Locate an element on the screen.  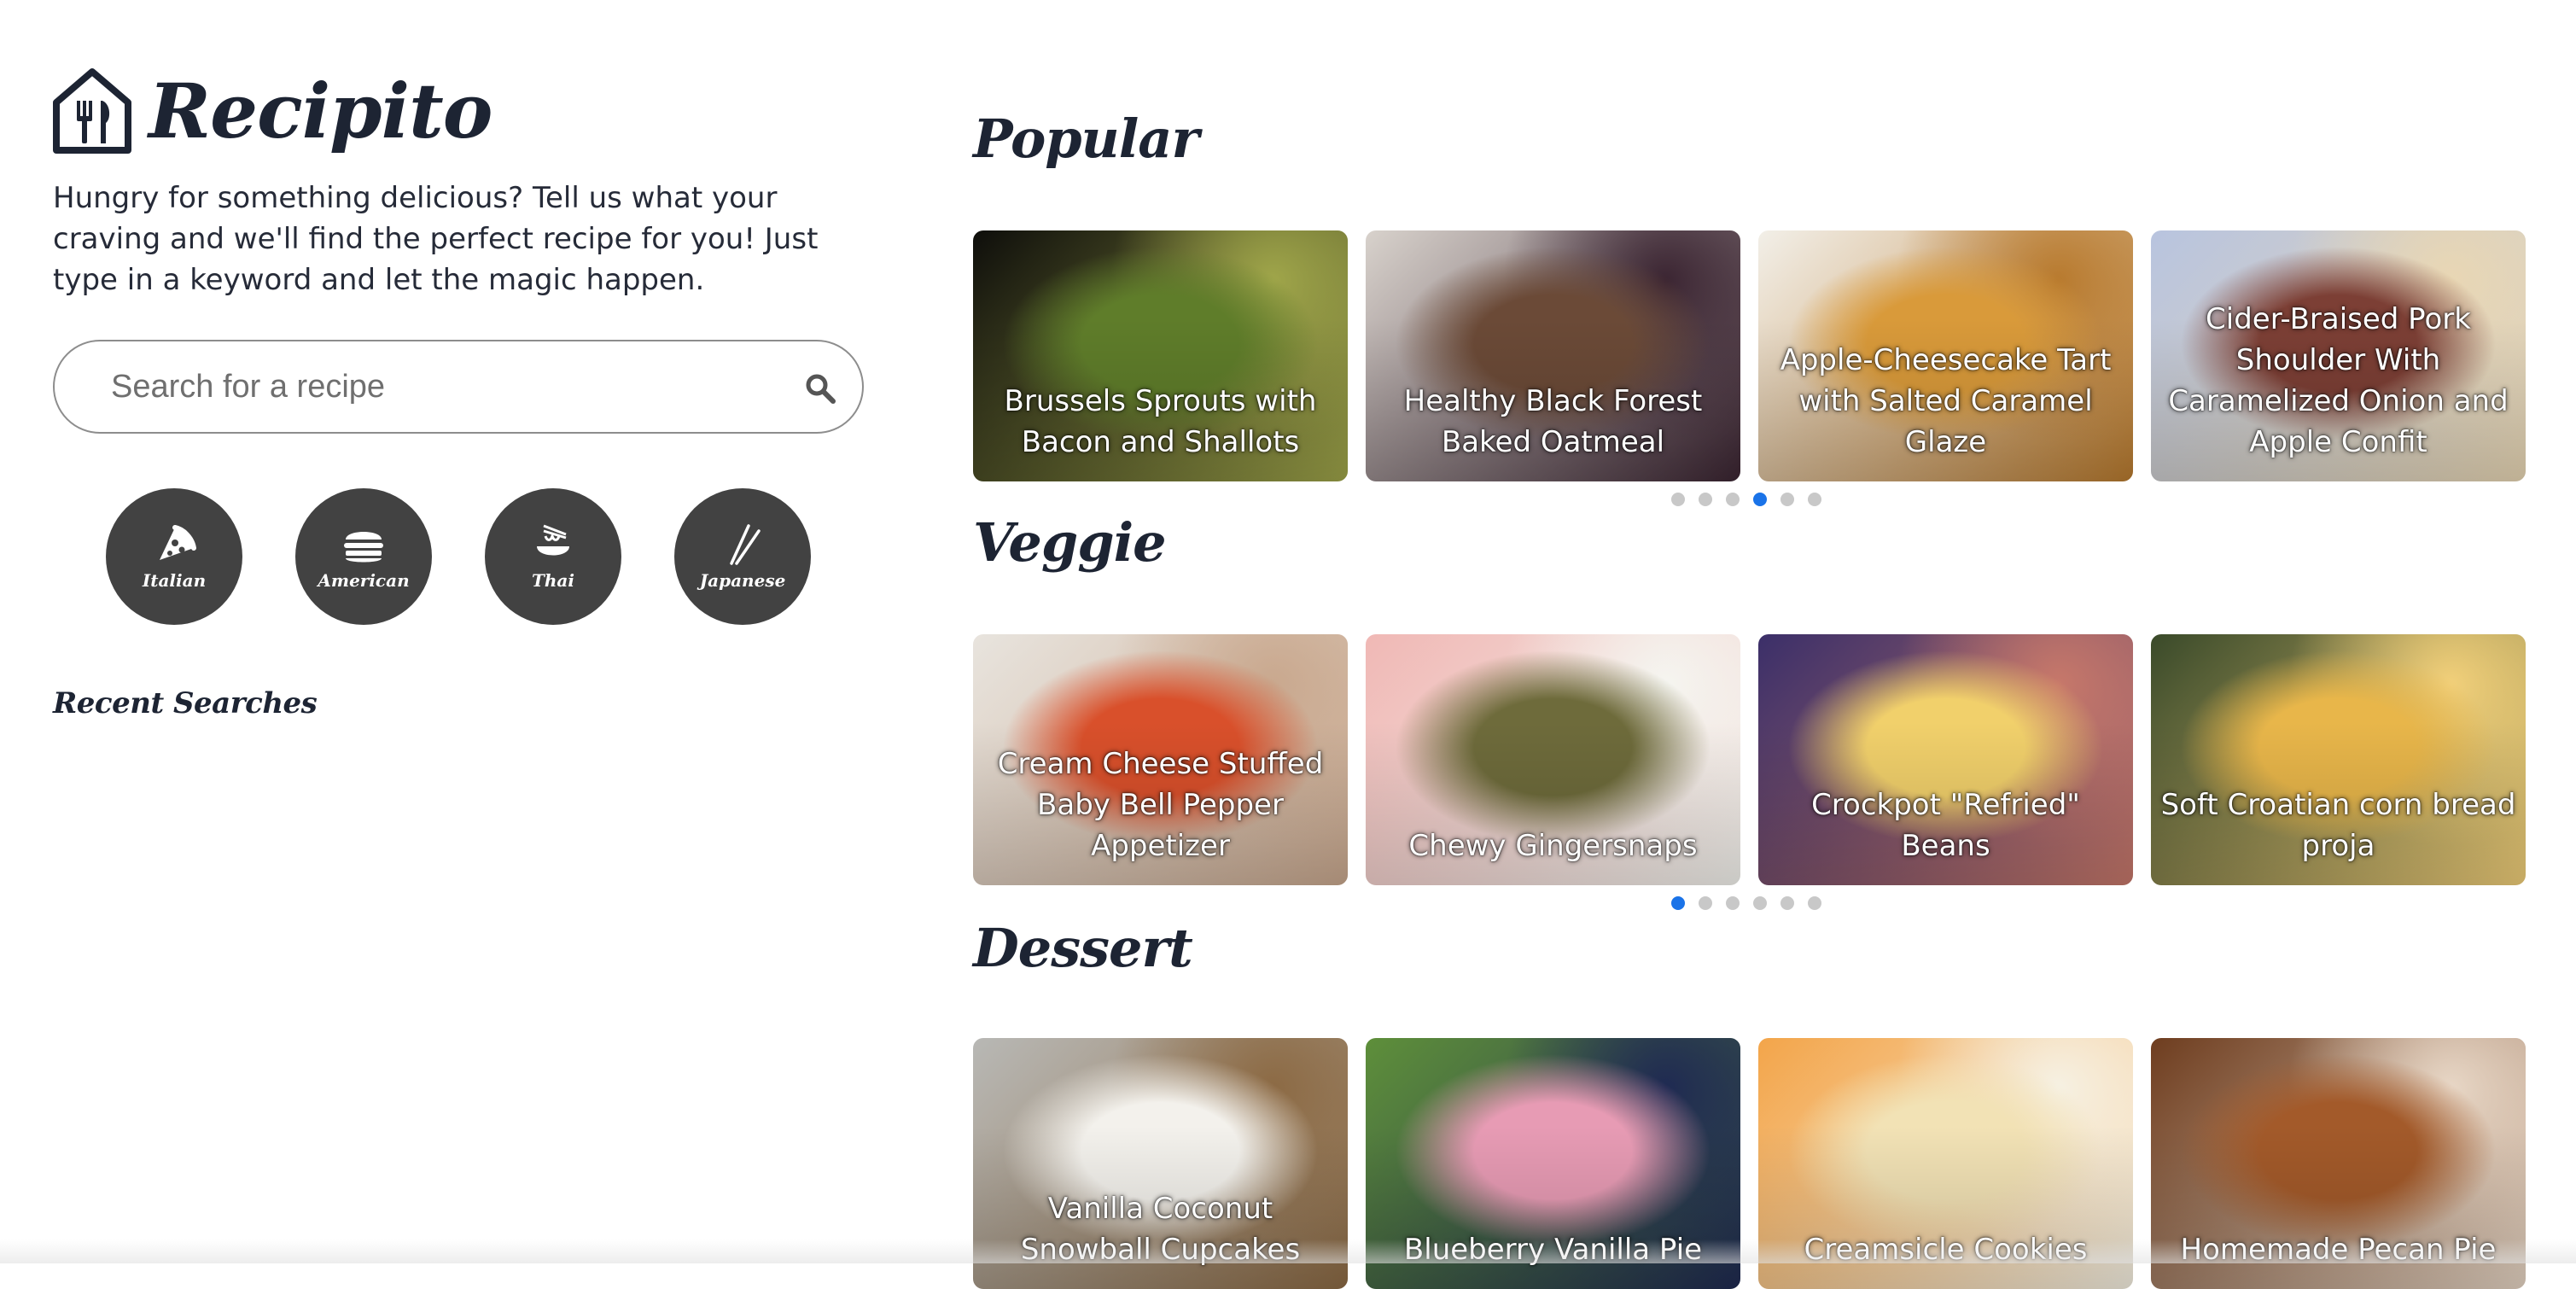
carousel-dots-popular is located at coordinates (1753, 499).